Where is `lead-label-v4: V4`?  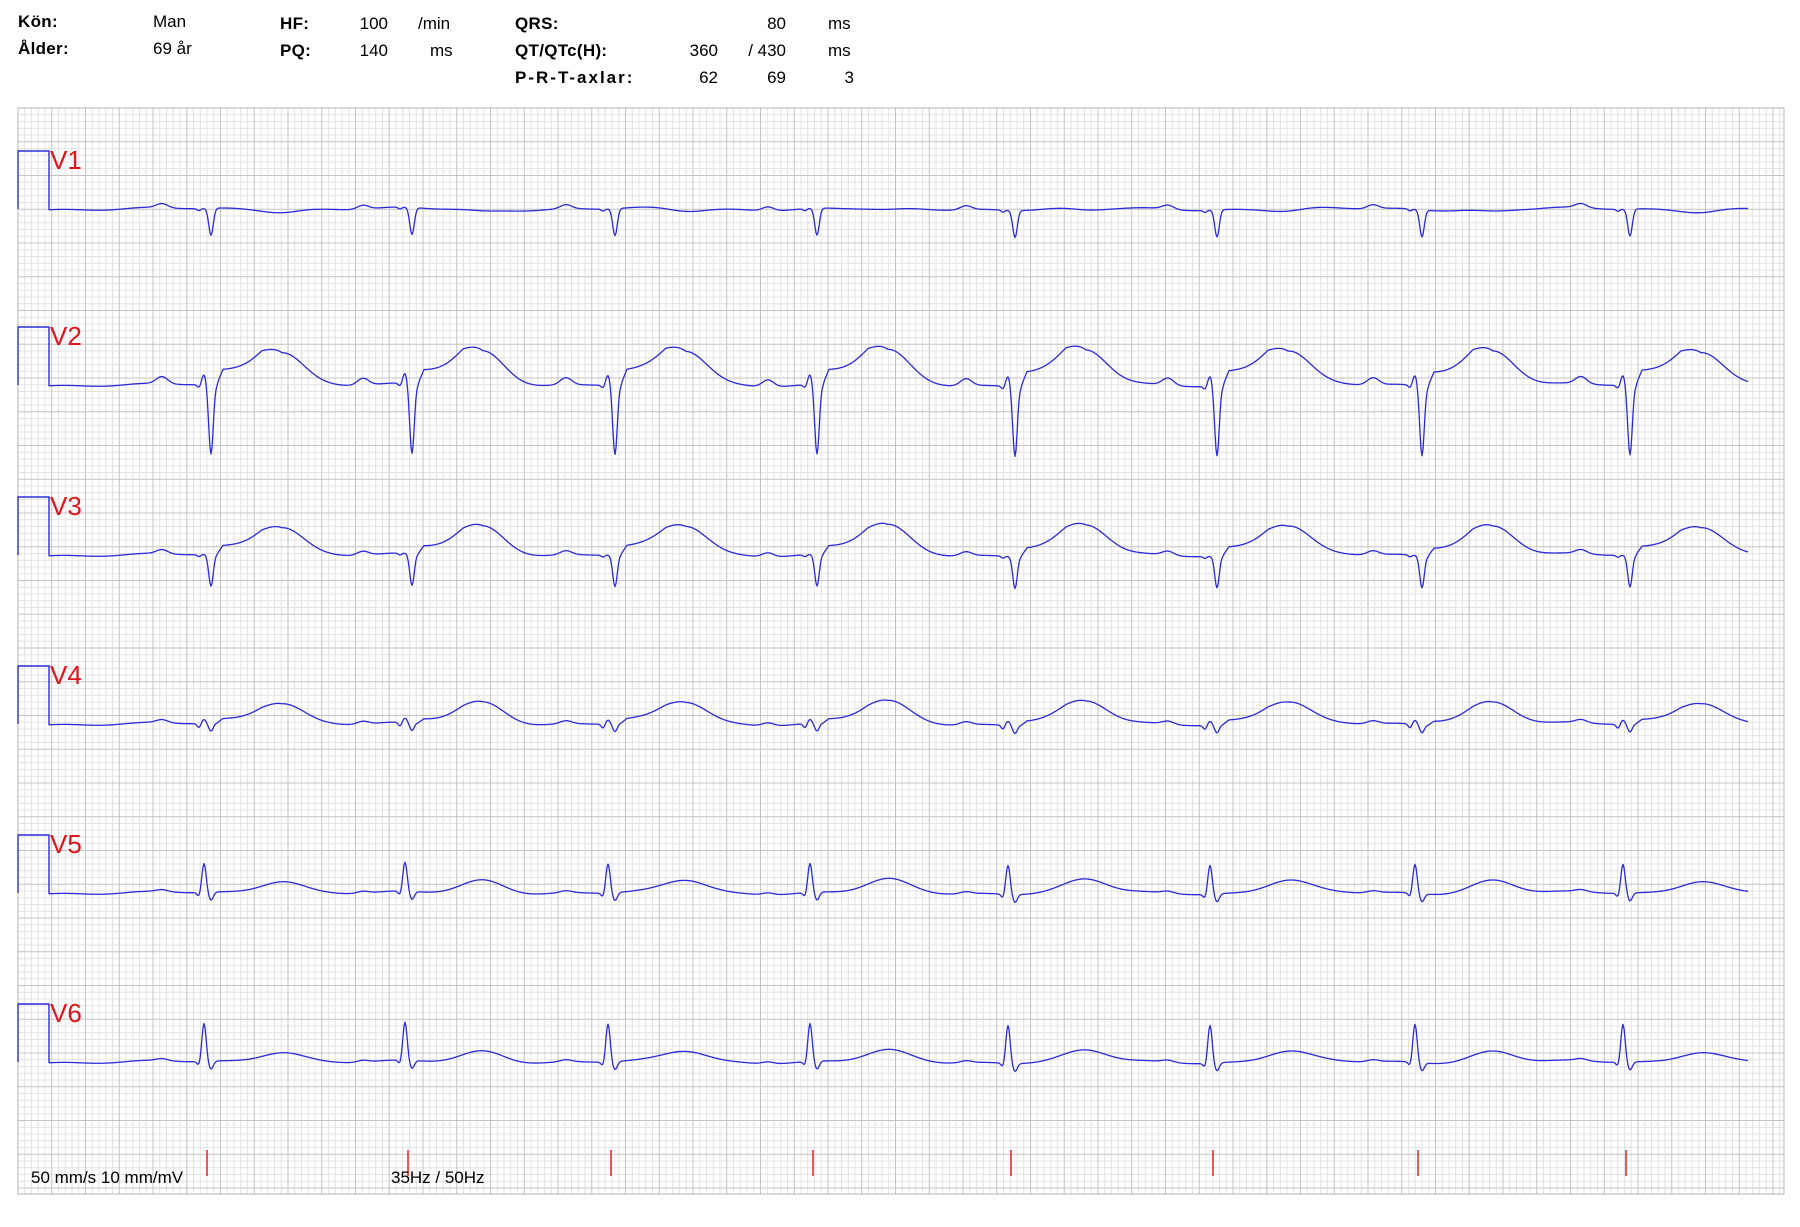 lead-label-v4: V4 is located at coordinates (66, 675).